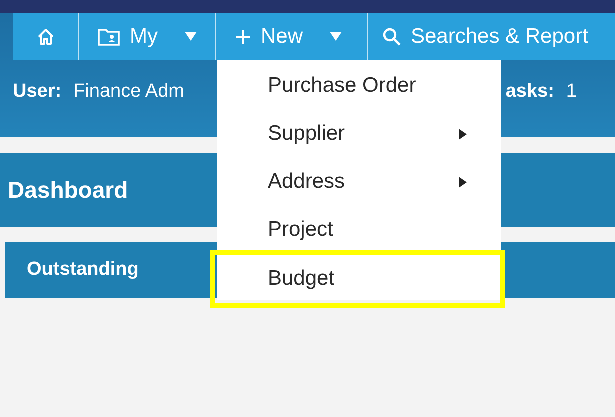 The width and height of the screenshot is (615, 417). Describe the element at coordinates (530, 92) in the screenshot. I see `tasks-label: asks:` at that location.